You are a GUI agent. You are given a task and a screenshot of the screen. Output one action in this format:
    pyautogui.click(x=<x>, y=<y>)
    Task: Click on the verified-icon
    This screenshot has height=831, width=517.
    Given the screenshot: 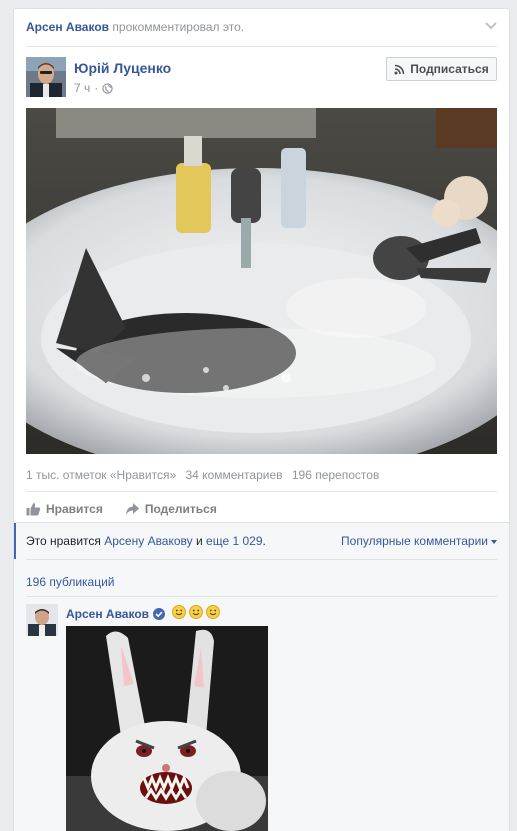 What is the action you would take?
    pyautogui.click(x=159, y=613)
    